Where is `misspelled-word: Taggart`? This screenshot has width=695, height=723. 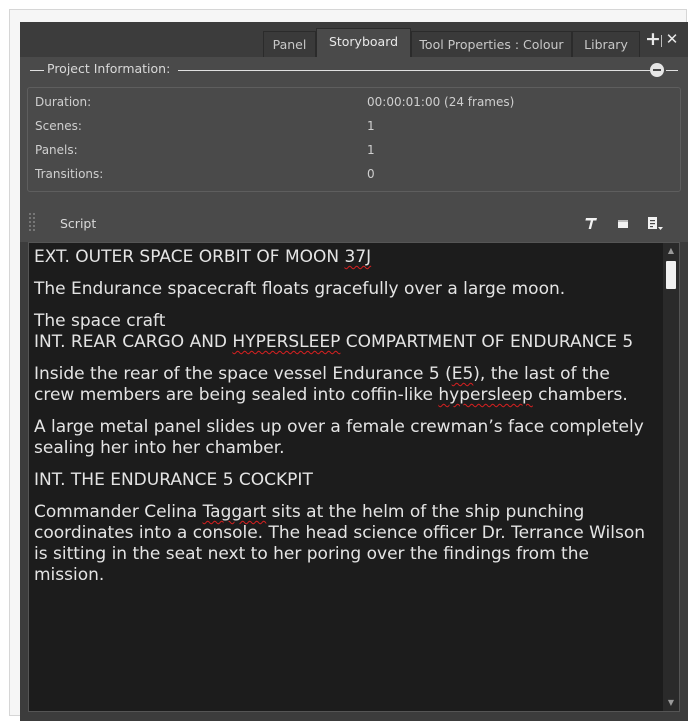 misspelled-word: Taggart is located at coordinates (234, 512).